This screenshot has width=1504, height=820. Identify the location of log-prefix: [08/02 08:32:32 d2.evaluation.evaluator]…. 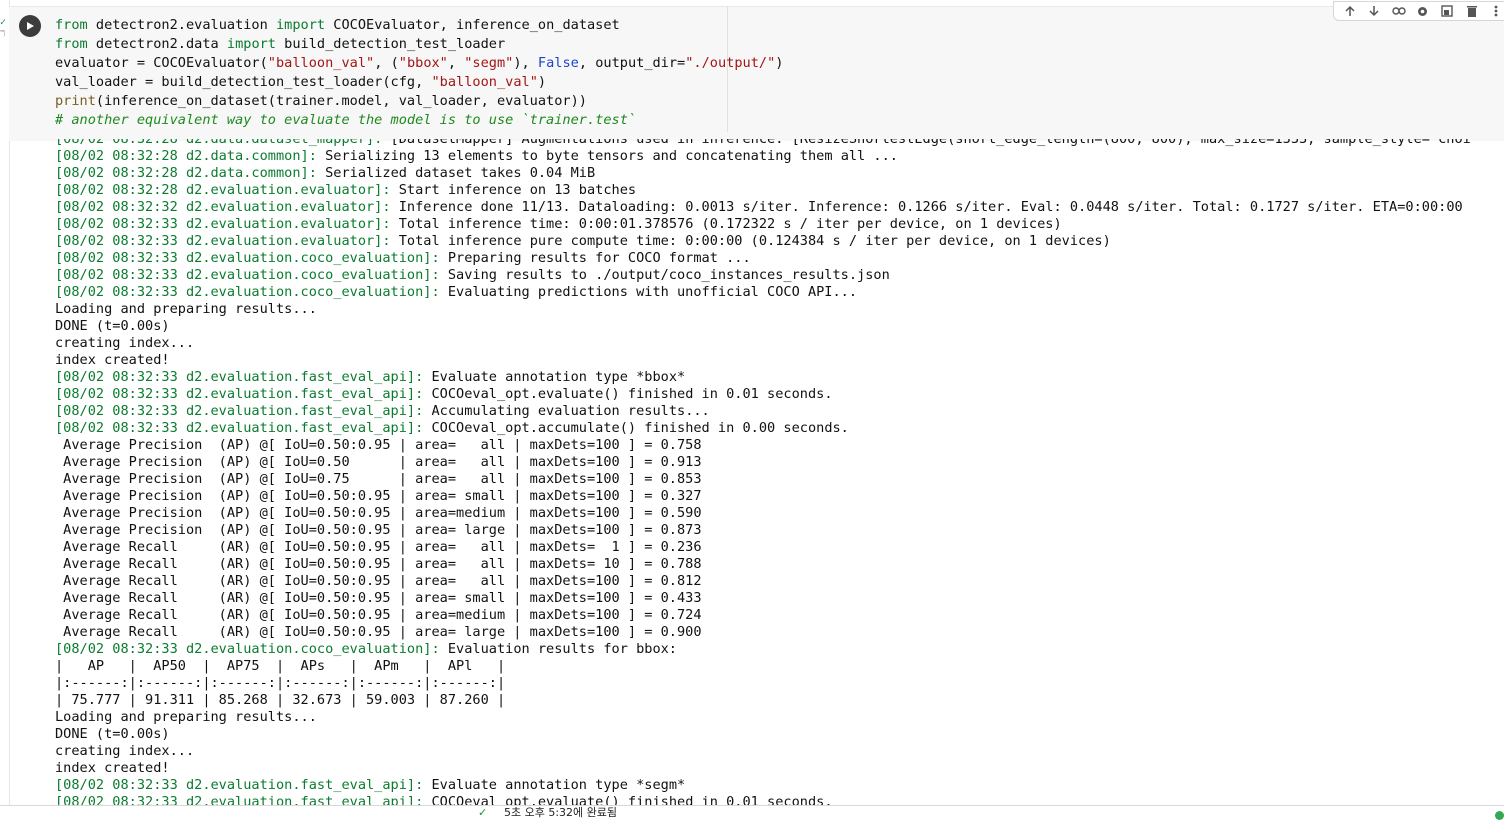
(223, 207).